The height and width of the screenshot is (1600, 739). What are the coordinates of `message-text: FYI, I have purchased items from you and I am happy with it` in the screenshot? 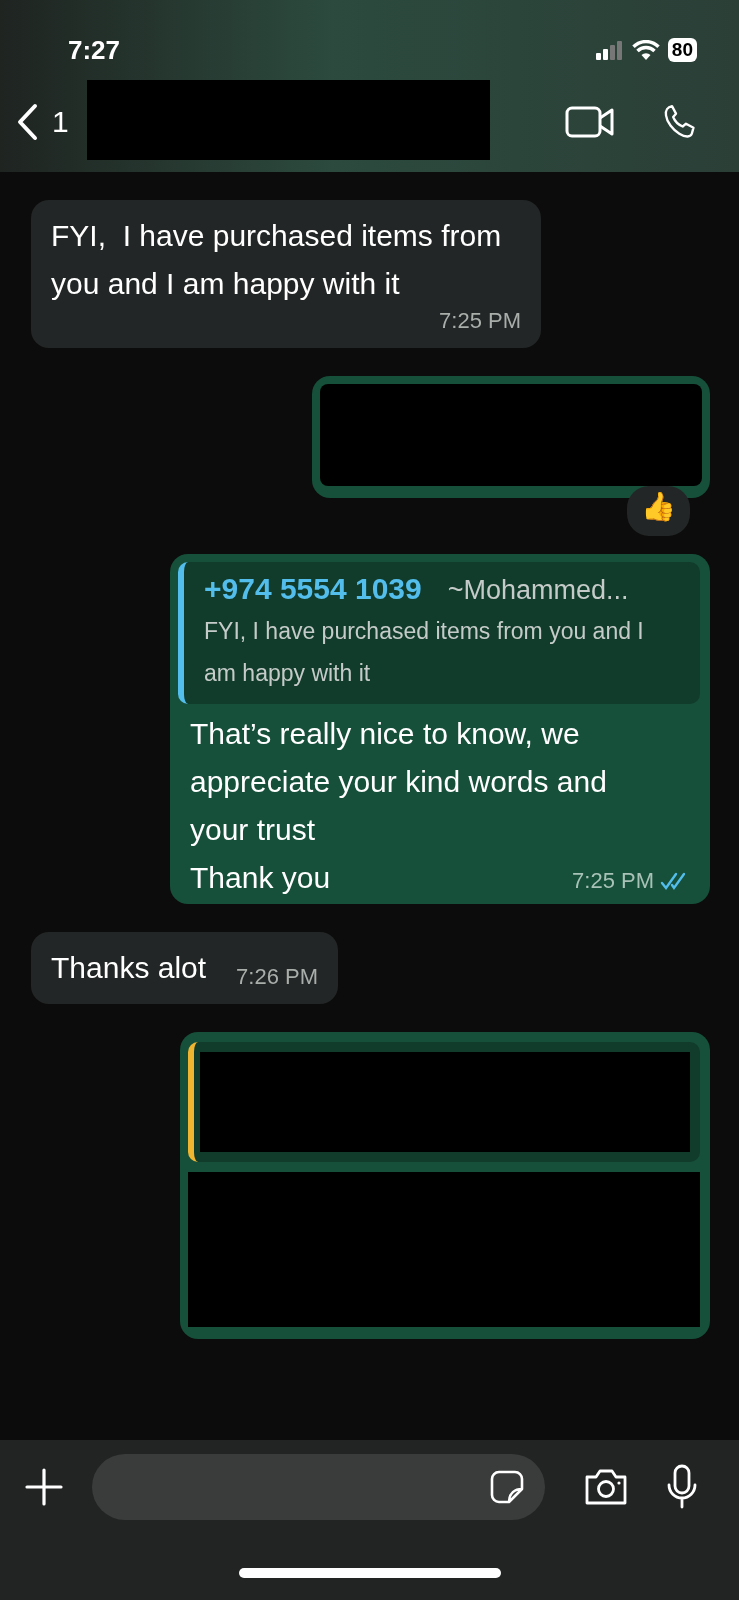 It's located at (277, 260).